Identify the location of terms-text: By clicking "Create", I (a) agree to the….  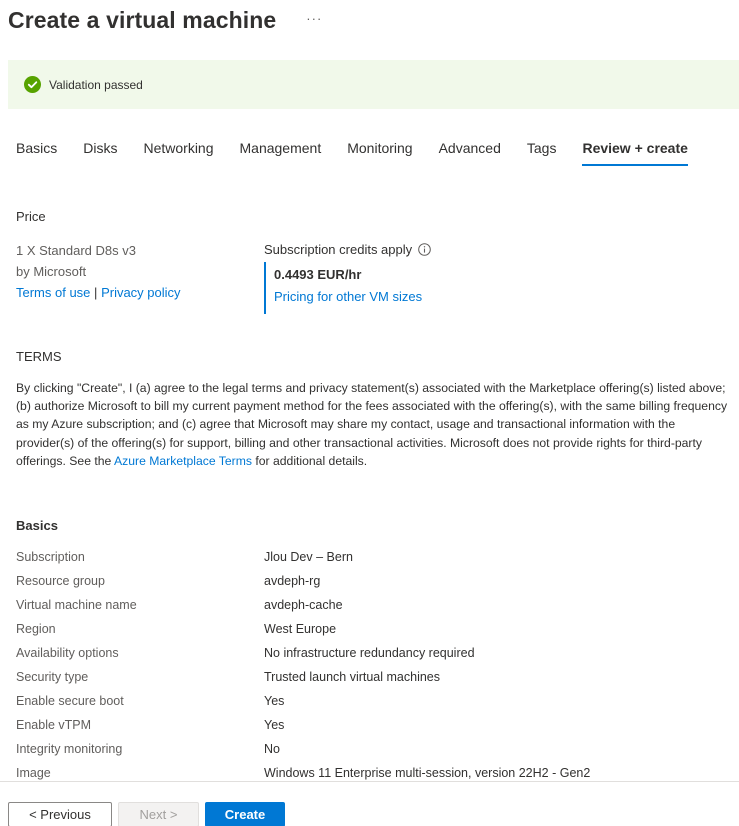
(374, 424).